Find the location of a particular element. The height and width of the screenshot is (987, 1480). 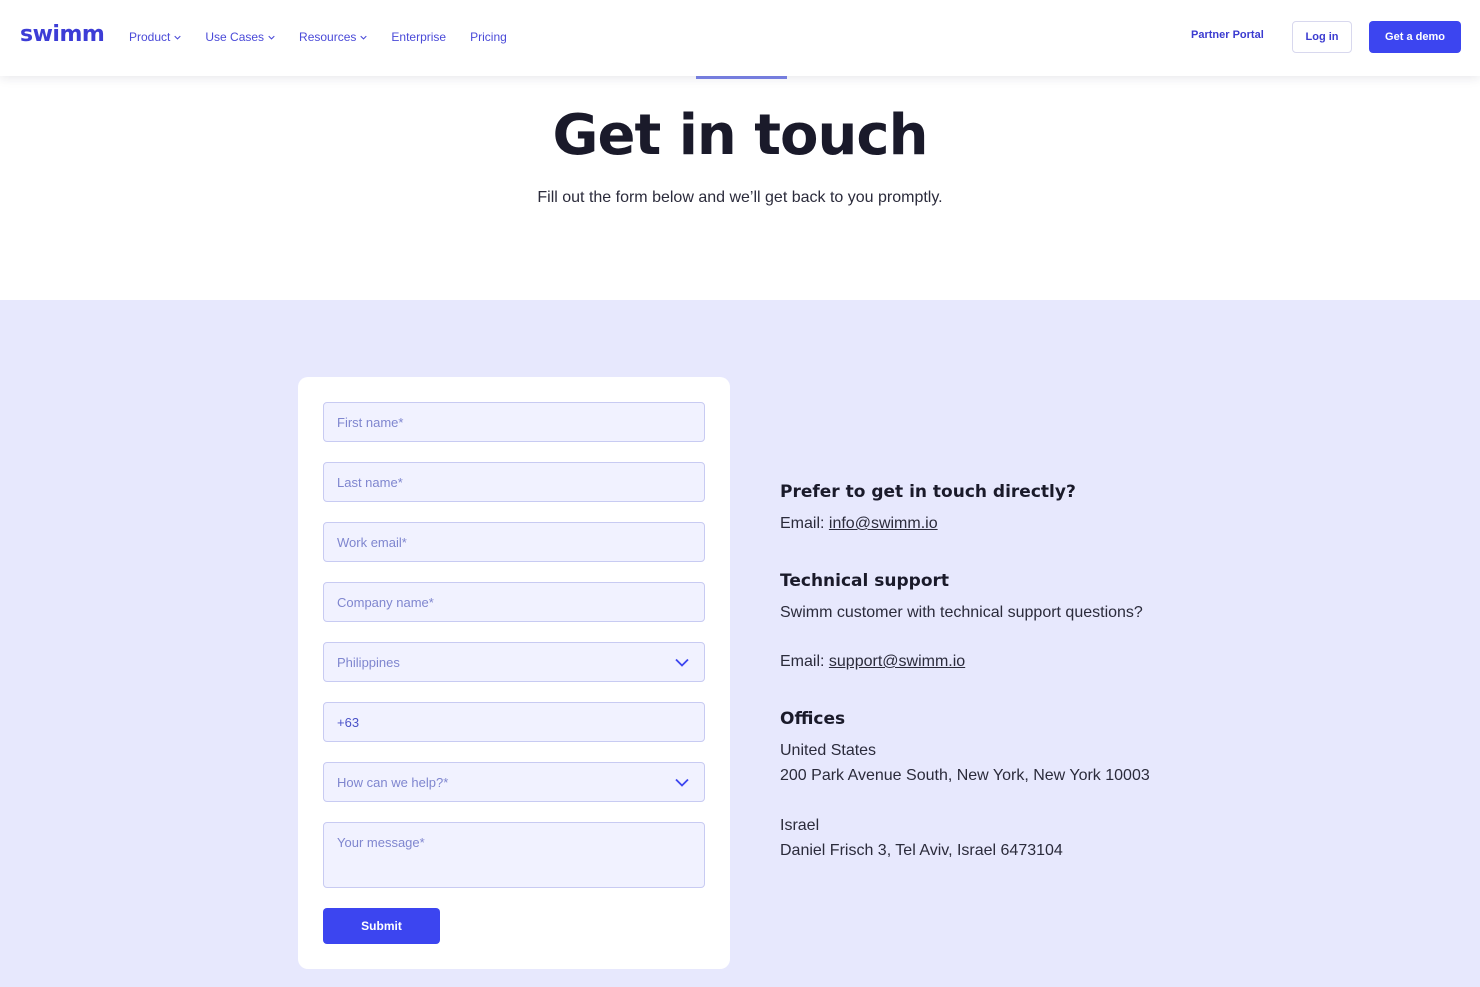

work-email-input: Work email* is located at coordinates (514, 542).